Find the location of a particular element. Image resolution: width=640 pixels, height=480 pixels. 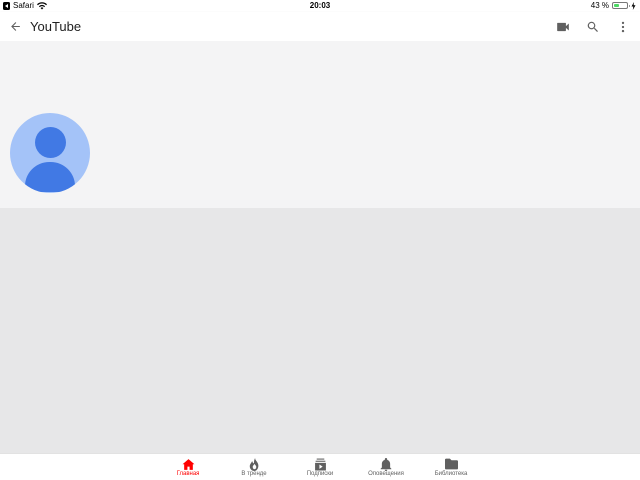

back-button is located at coordinates (15, 26).